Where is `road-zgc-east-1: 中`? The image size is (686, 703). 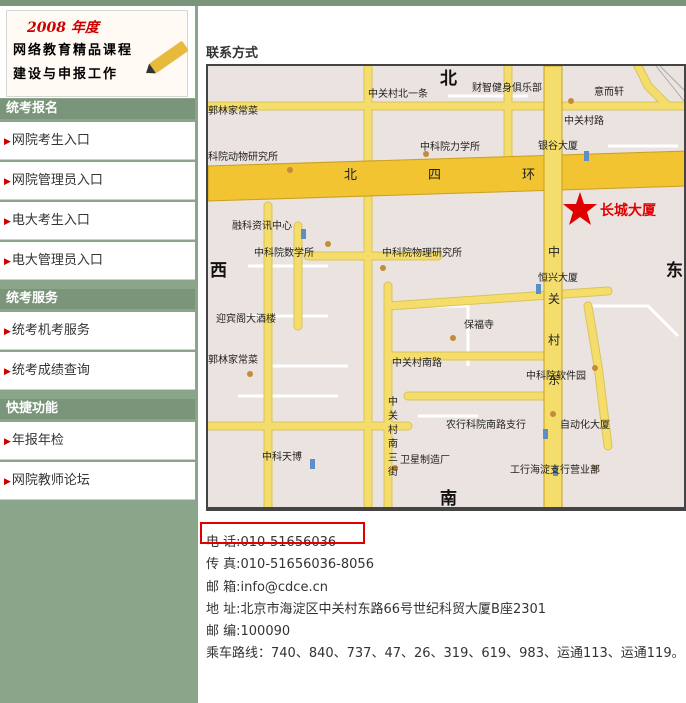 road-zgc-east-1: 中 is located at coordinates (554, 251).